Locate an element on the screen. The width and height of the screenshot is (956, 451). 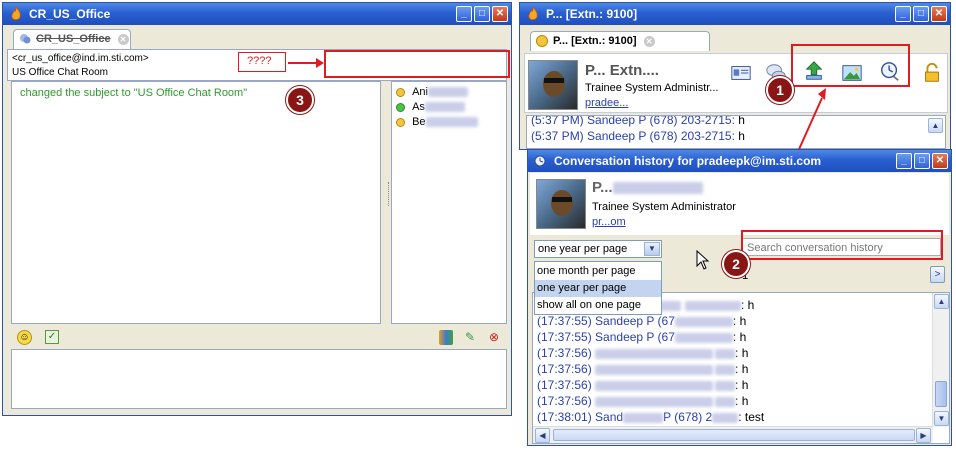
next-page-button: > is located at coordinates (937, 274).